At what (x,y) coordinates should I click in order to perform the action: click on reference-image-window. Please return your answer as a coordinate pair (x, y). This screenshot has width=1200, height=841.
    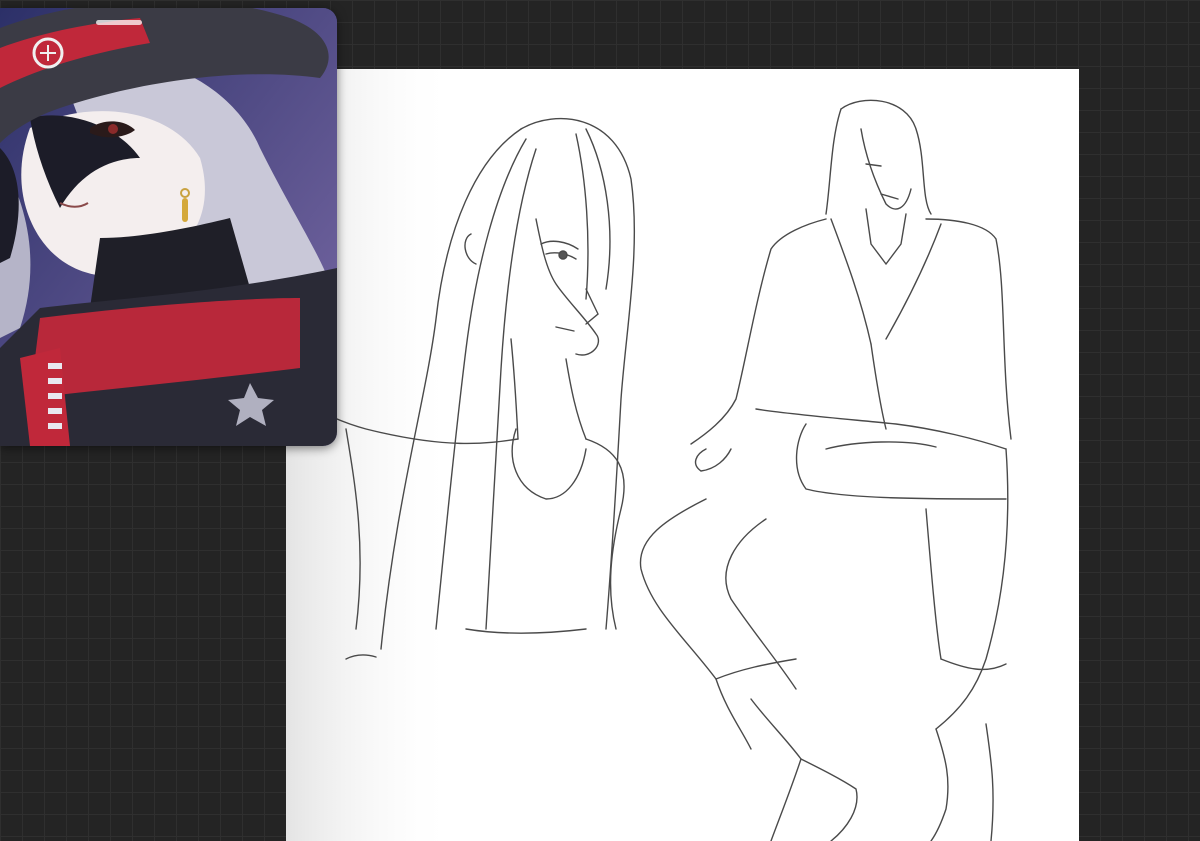
    Looking at the image, I should click on (168, 227).